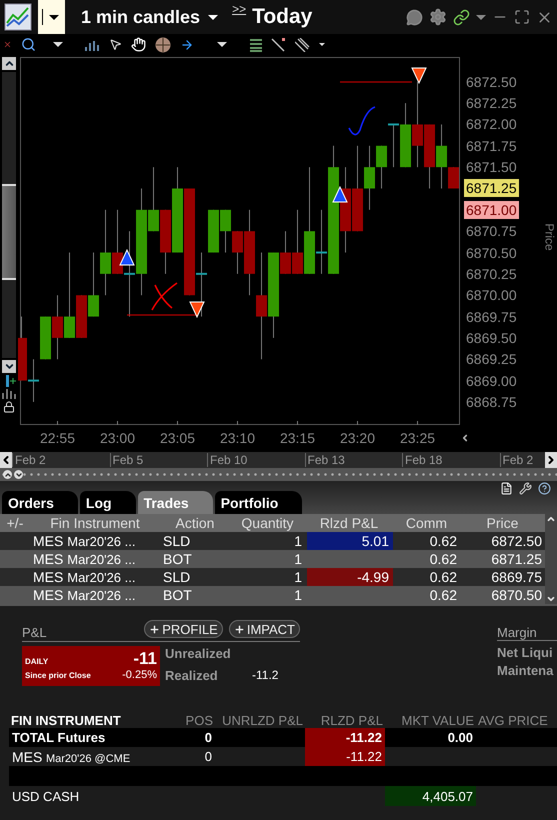  What do you see at coordinates (302, 45) in the screenshot?
I see `channel-icon` at bounding box center [302, 45].